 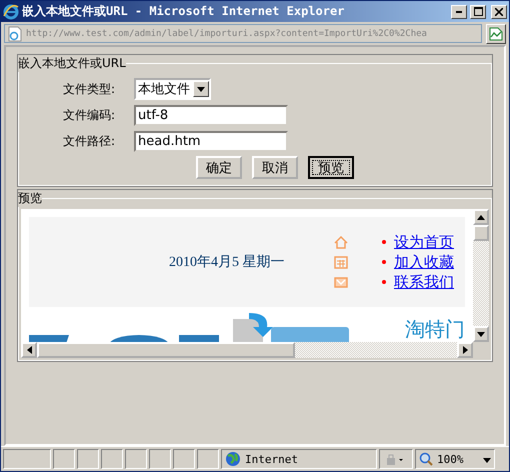 I want to click on form-button: 确定, so click(x=219, y=167).